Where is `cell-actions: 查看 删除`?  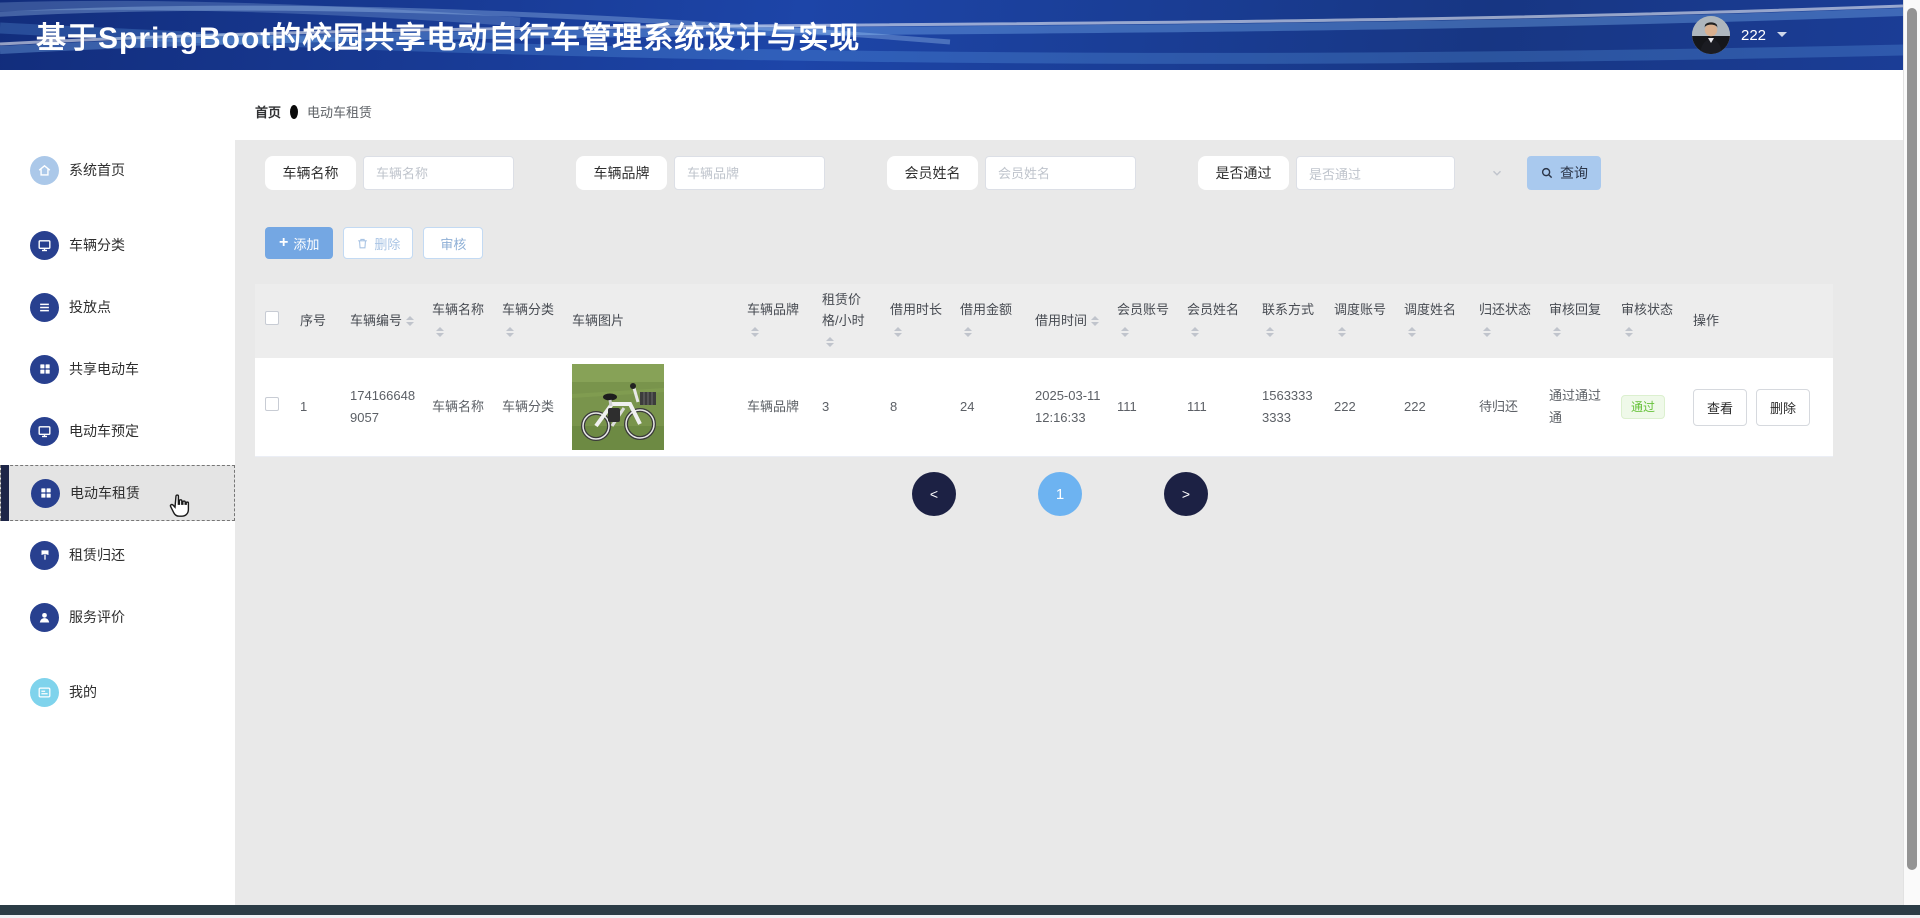
cell-actions: 查看 删除 is located at coordinates (1758, 408).